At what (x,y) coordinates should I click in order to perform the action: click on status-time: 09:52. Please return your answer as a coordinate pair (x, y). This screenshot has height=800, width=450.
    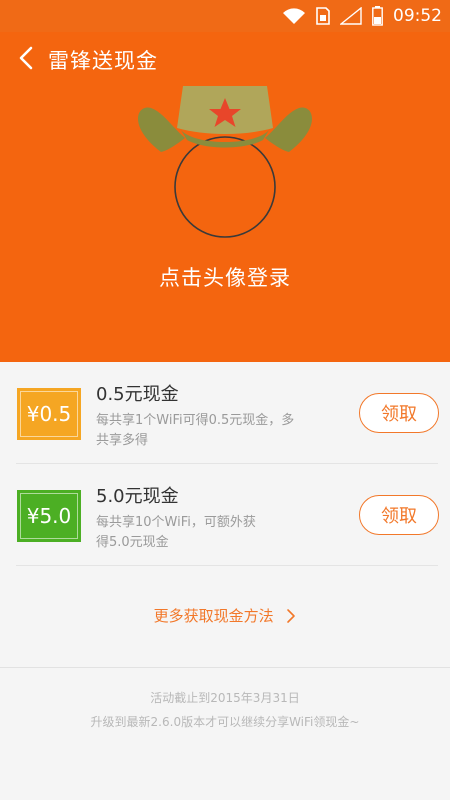
    Looking at the image, I should click on (417, 16).